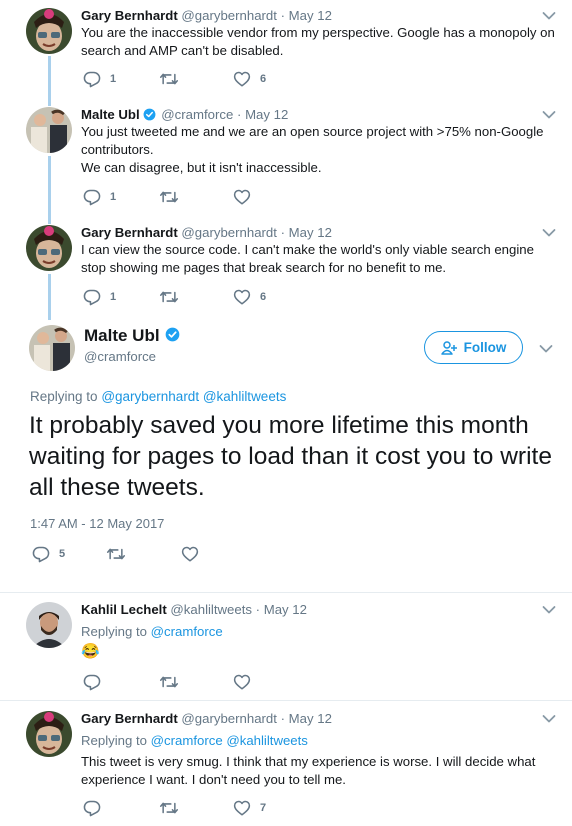 Image resolution: width=572 pixels, height=826 pixels. Describe the element at coordinates (485, 347) in the screenshot. I see `follow-label: Follow` at that location.